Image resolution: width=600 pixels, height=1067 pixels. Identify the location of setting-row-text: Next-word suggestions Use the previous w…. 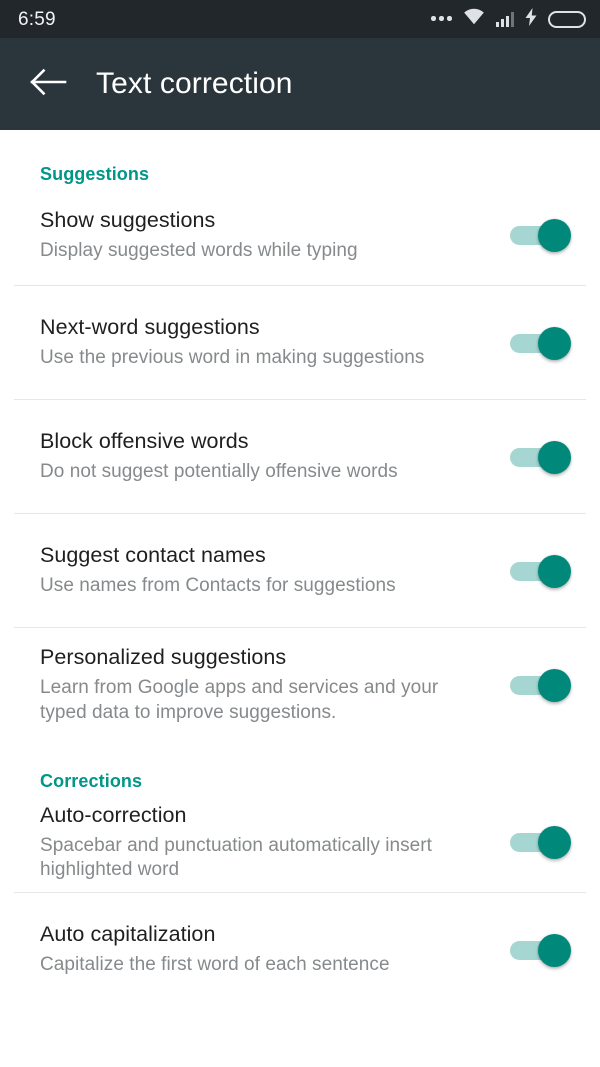
(275, 342).